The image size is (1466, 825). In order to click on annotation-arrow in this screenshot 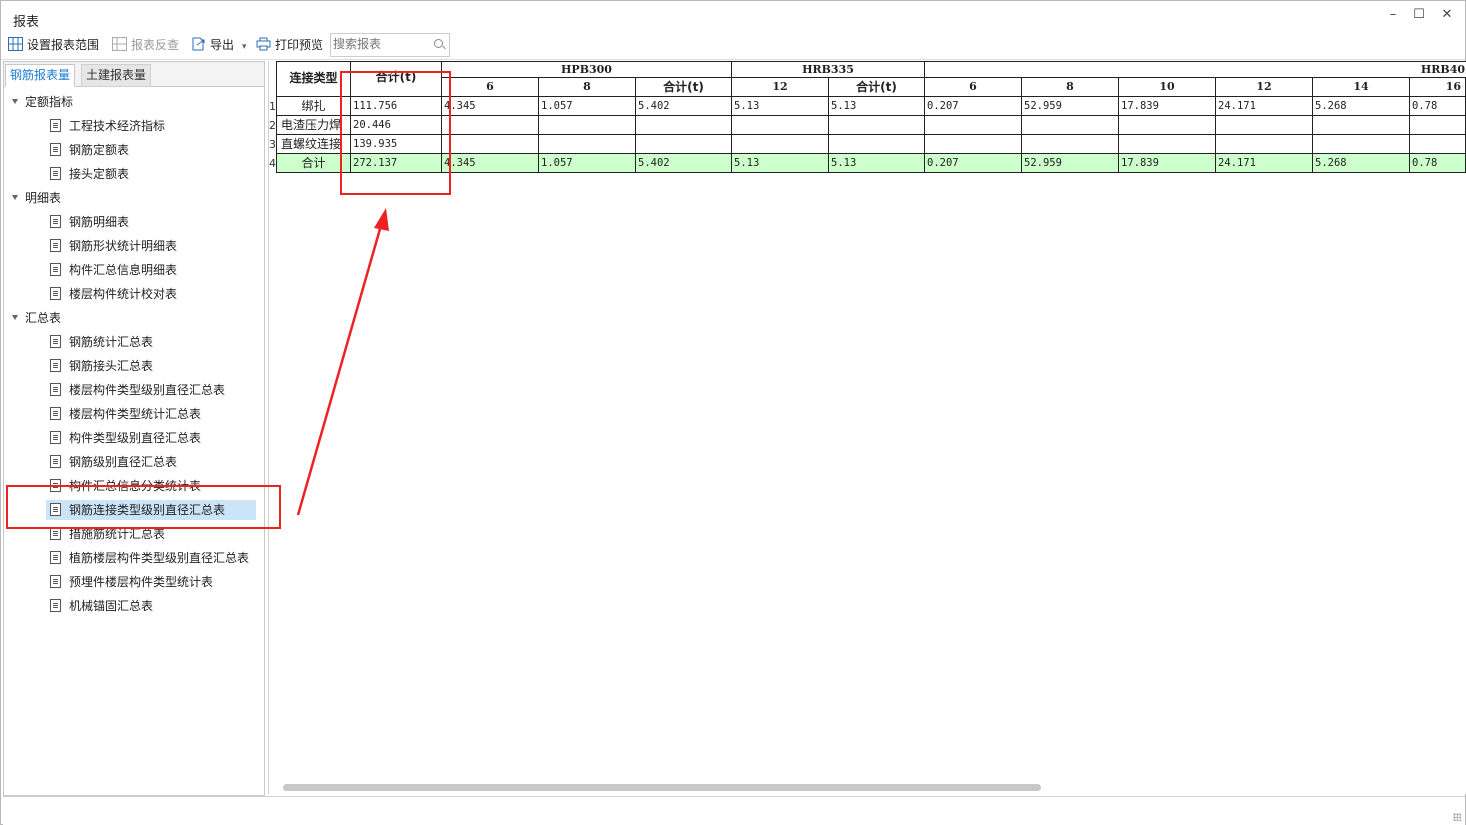, I will do `click(342, 362)`.